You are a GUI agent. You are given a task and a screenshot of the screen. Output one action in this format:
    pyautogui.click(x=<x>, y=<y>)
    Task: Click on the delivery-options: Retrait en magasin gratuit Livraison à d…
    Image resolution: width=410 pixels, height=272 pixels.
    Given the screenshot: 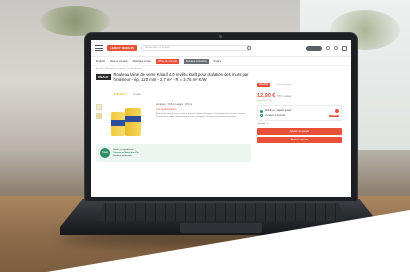 What is the action you would take?
    pyautogui.click(x=299, y=113)
    